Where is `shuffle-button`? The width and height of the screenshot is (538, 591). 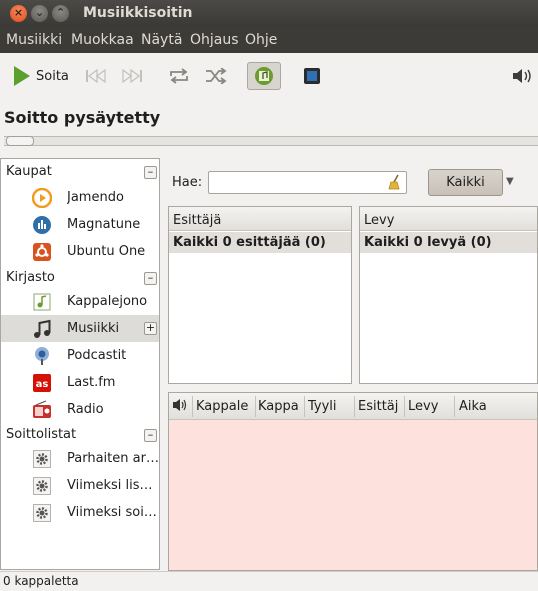 shuffle-button is located at coordinates (216, 76).